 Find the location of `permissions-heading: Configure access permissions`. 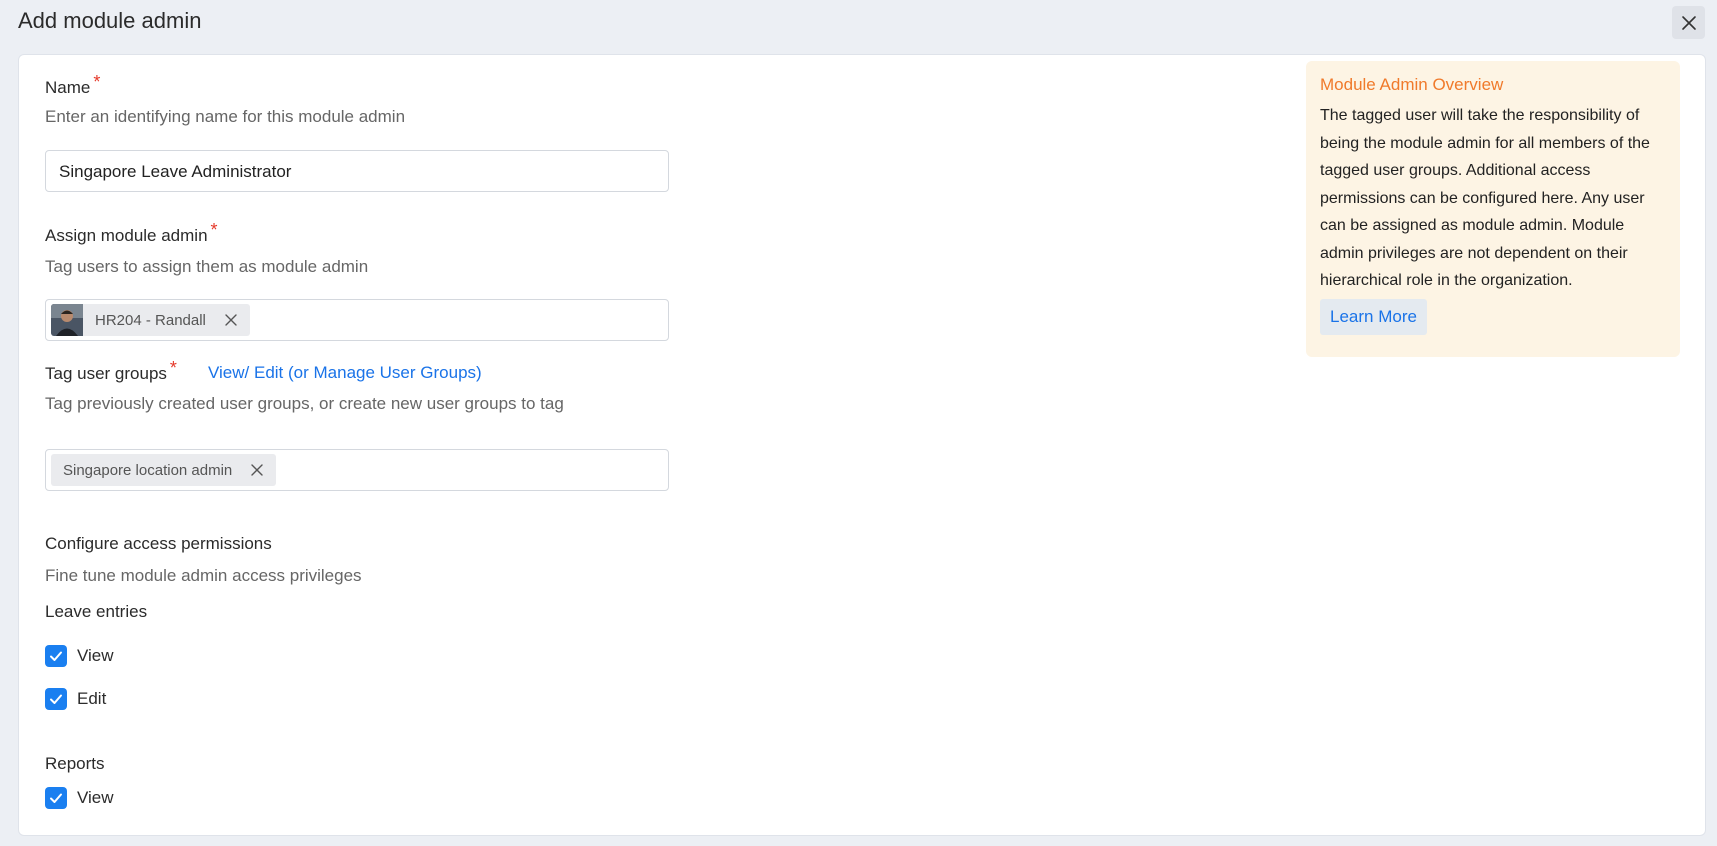

permissions-heading: Configure access permissions is located at coordinates (158, 543).